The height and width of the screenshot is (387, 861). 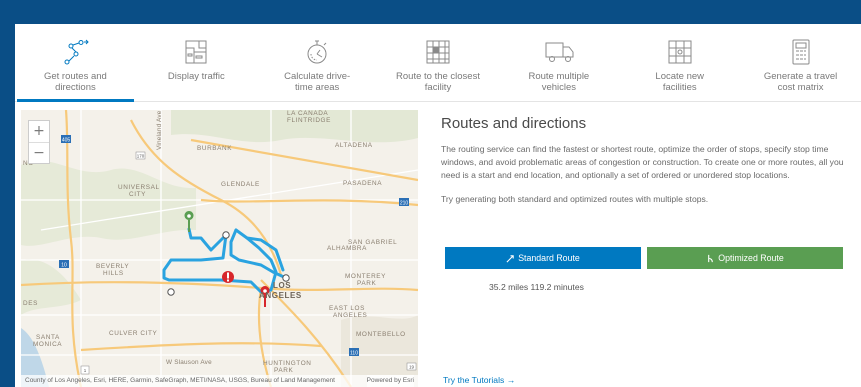 What do you see at coordinates (438, 82) in the screenshot?
I see `tab-label: Route to the closest facility` at bounding box center [438, 82].